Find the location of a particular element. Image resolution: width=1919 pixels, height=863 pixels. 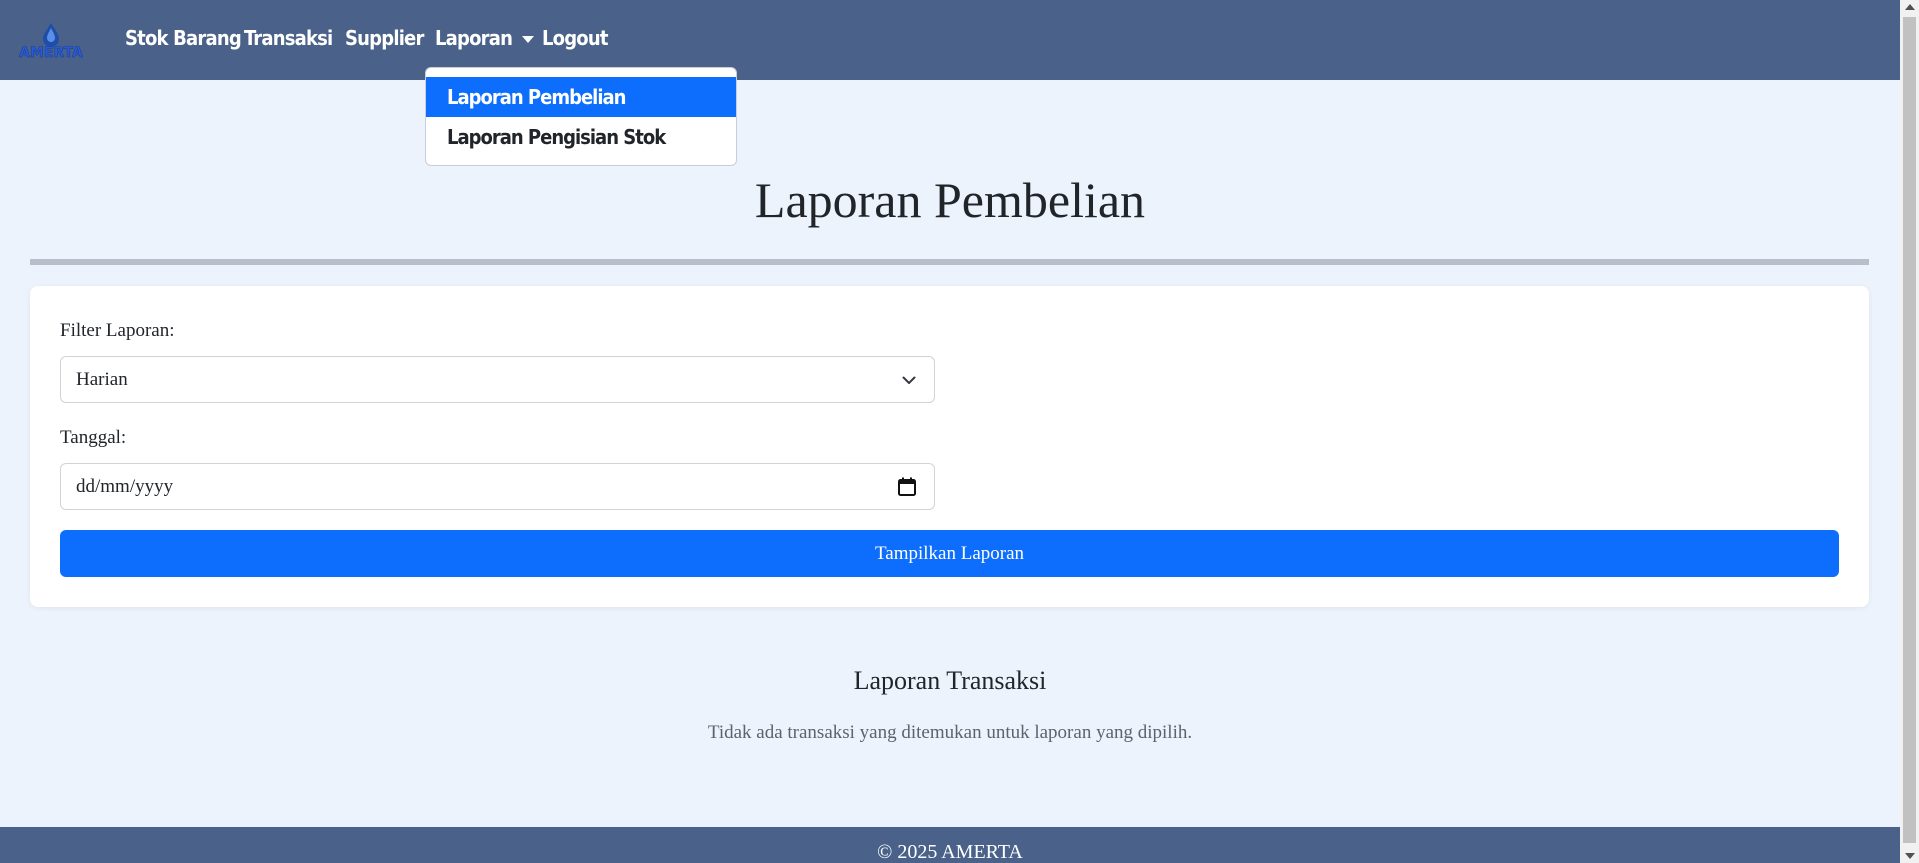

filter-label: Filter Laporan: is located at coordinates (117, 330).